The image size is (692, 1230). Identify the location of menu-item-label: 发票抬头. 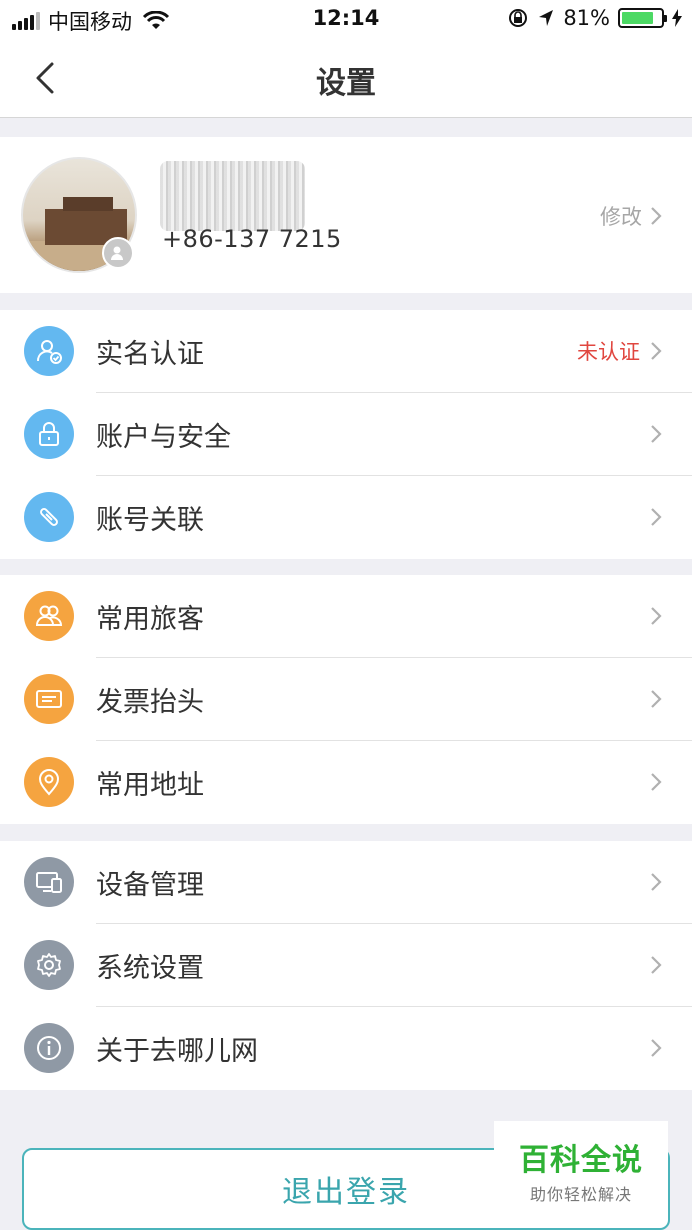
(150, 702).